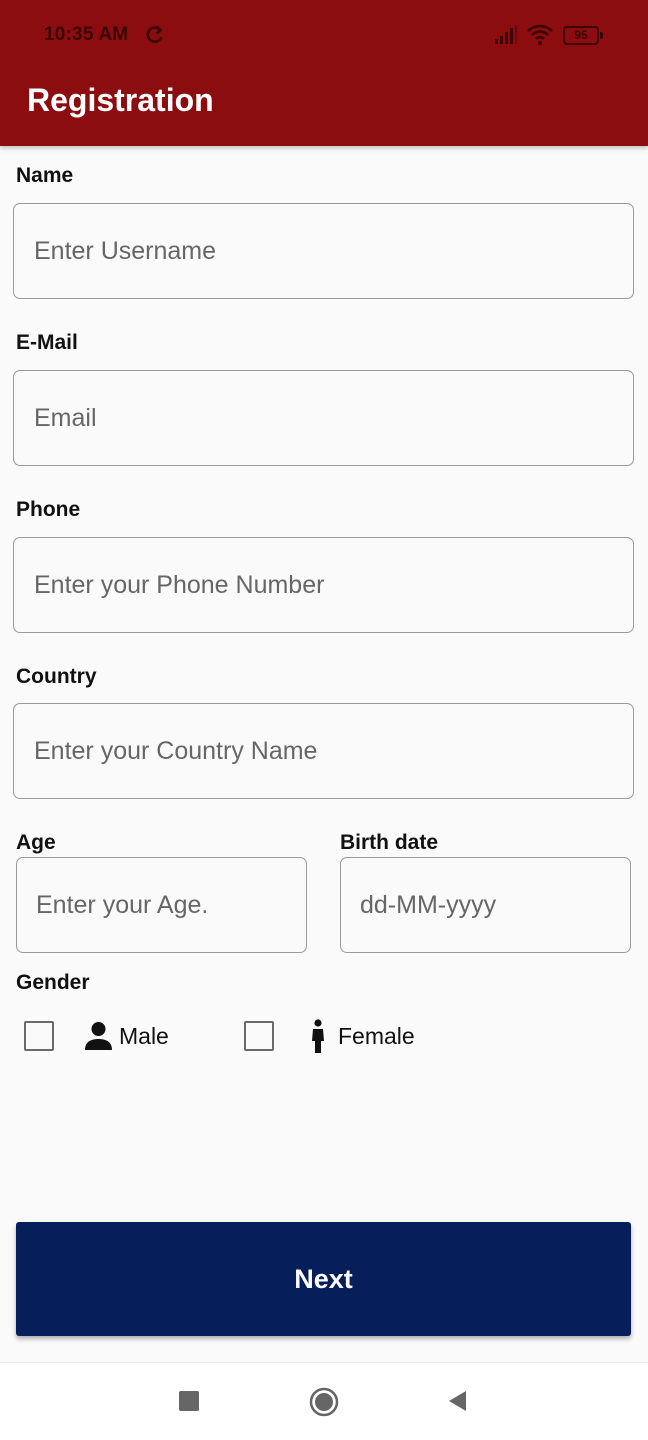 The width and height of the screenshot is (648, 1440). Describe the element at coordinates (324, 36) in the screenshot. I see `status-bar: 10:35 AM 95` at that location.